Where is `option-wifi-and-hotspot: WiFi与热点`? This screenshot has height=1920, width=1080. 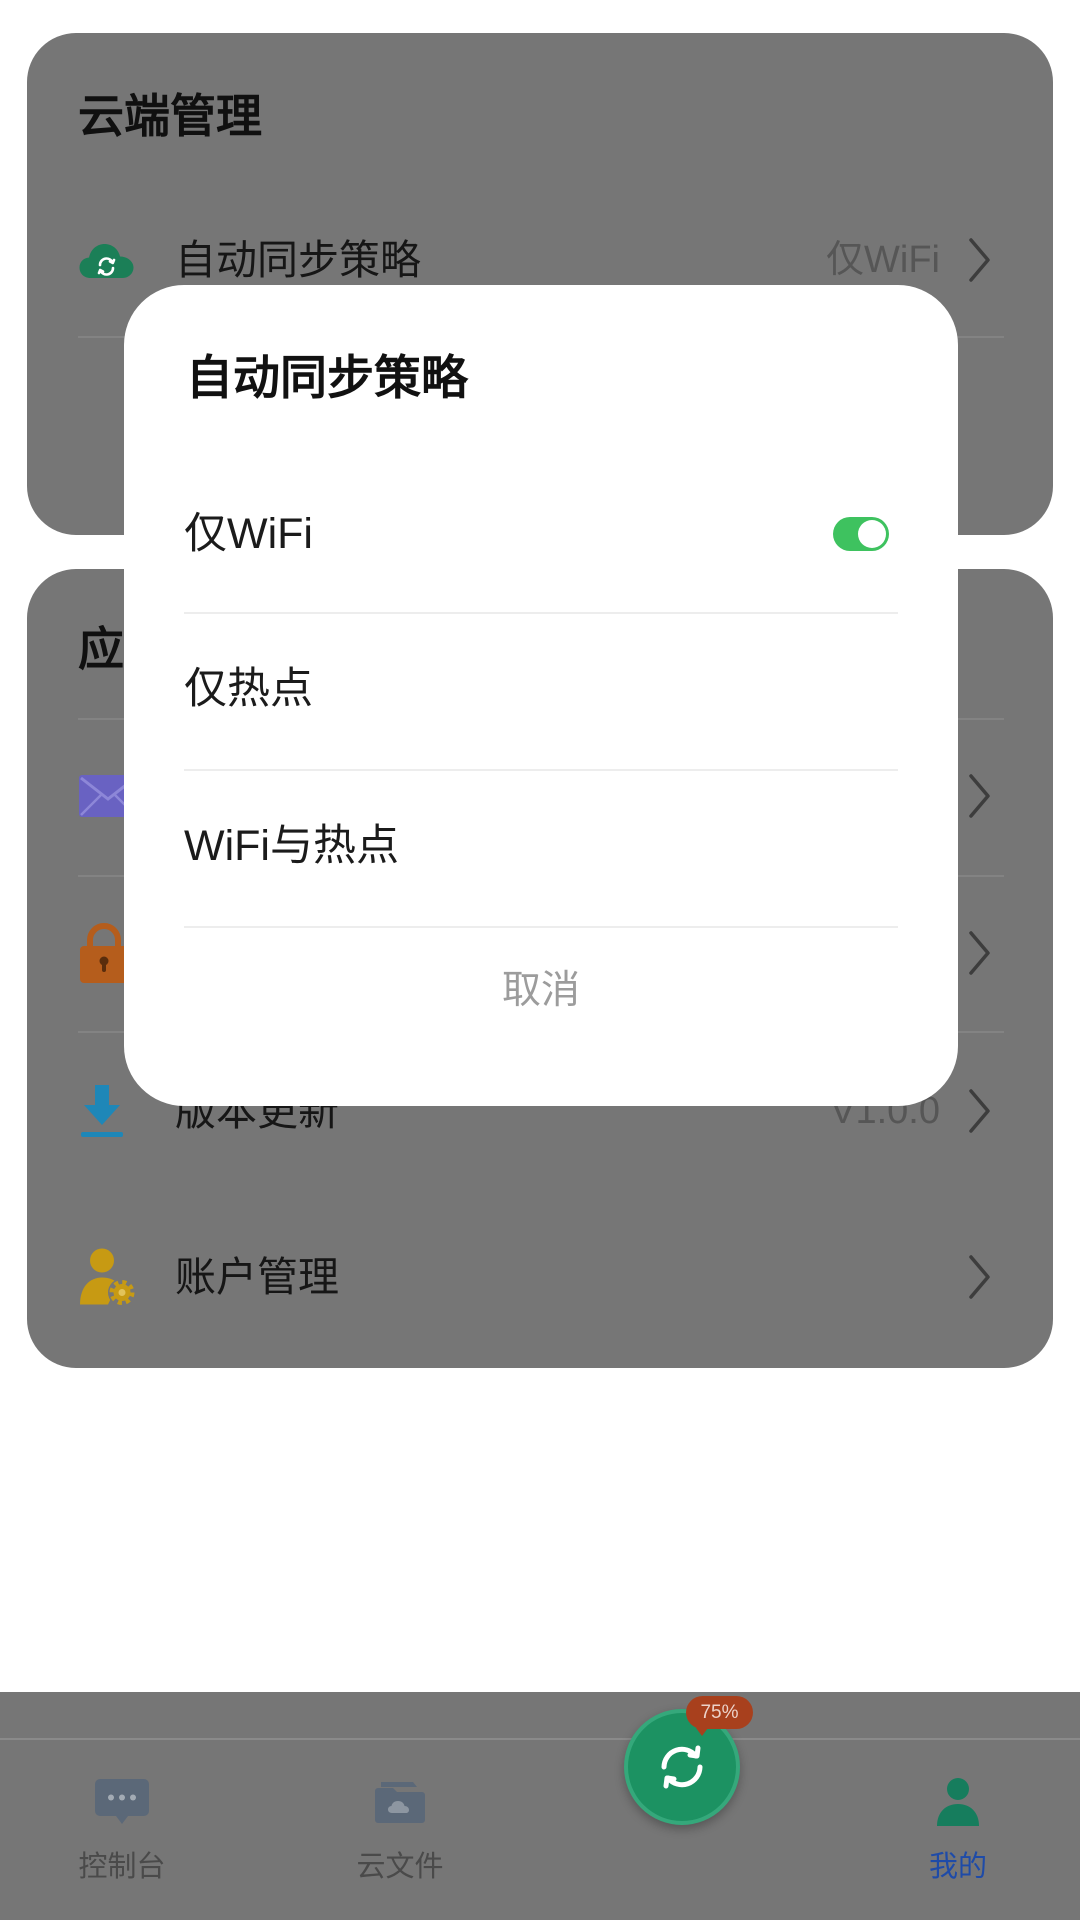 option-wifi-and-hotspot: WiFi与热点 is located at coordinates (541, 846).